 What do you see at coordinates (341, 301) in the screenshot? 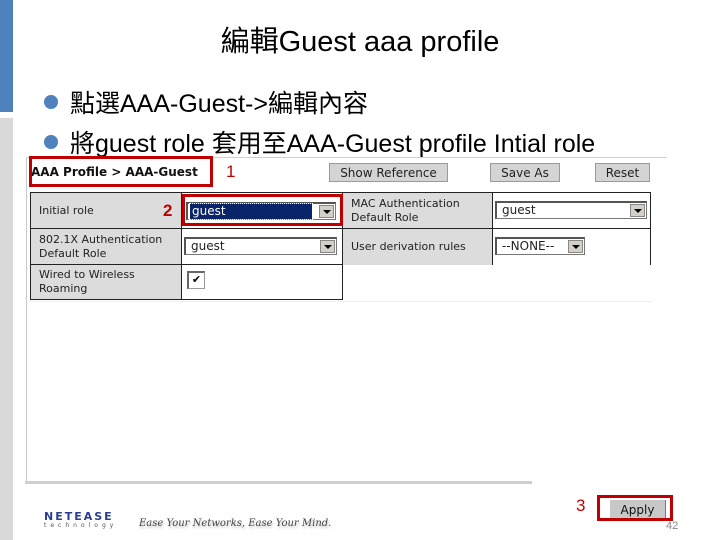
I see `panel-separator` at bounding box center [341, 301].